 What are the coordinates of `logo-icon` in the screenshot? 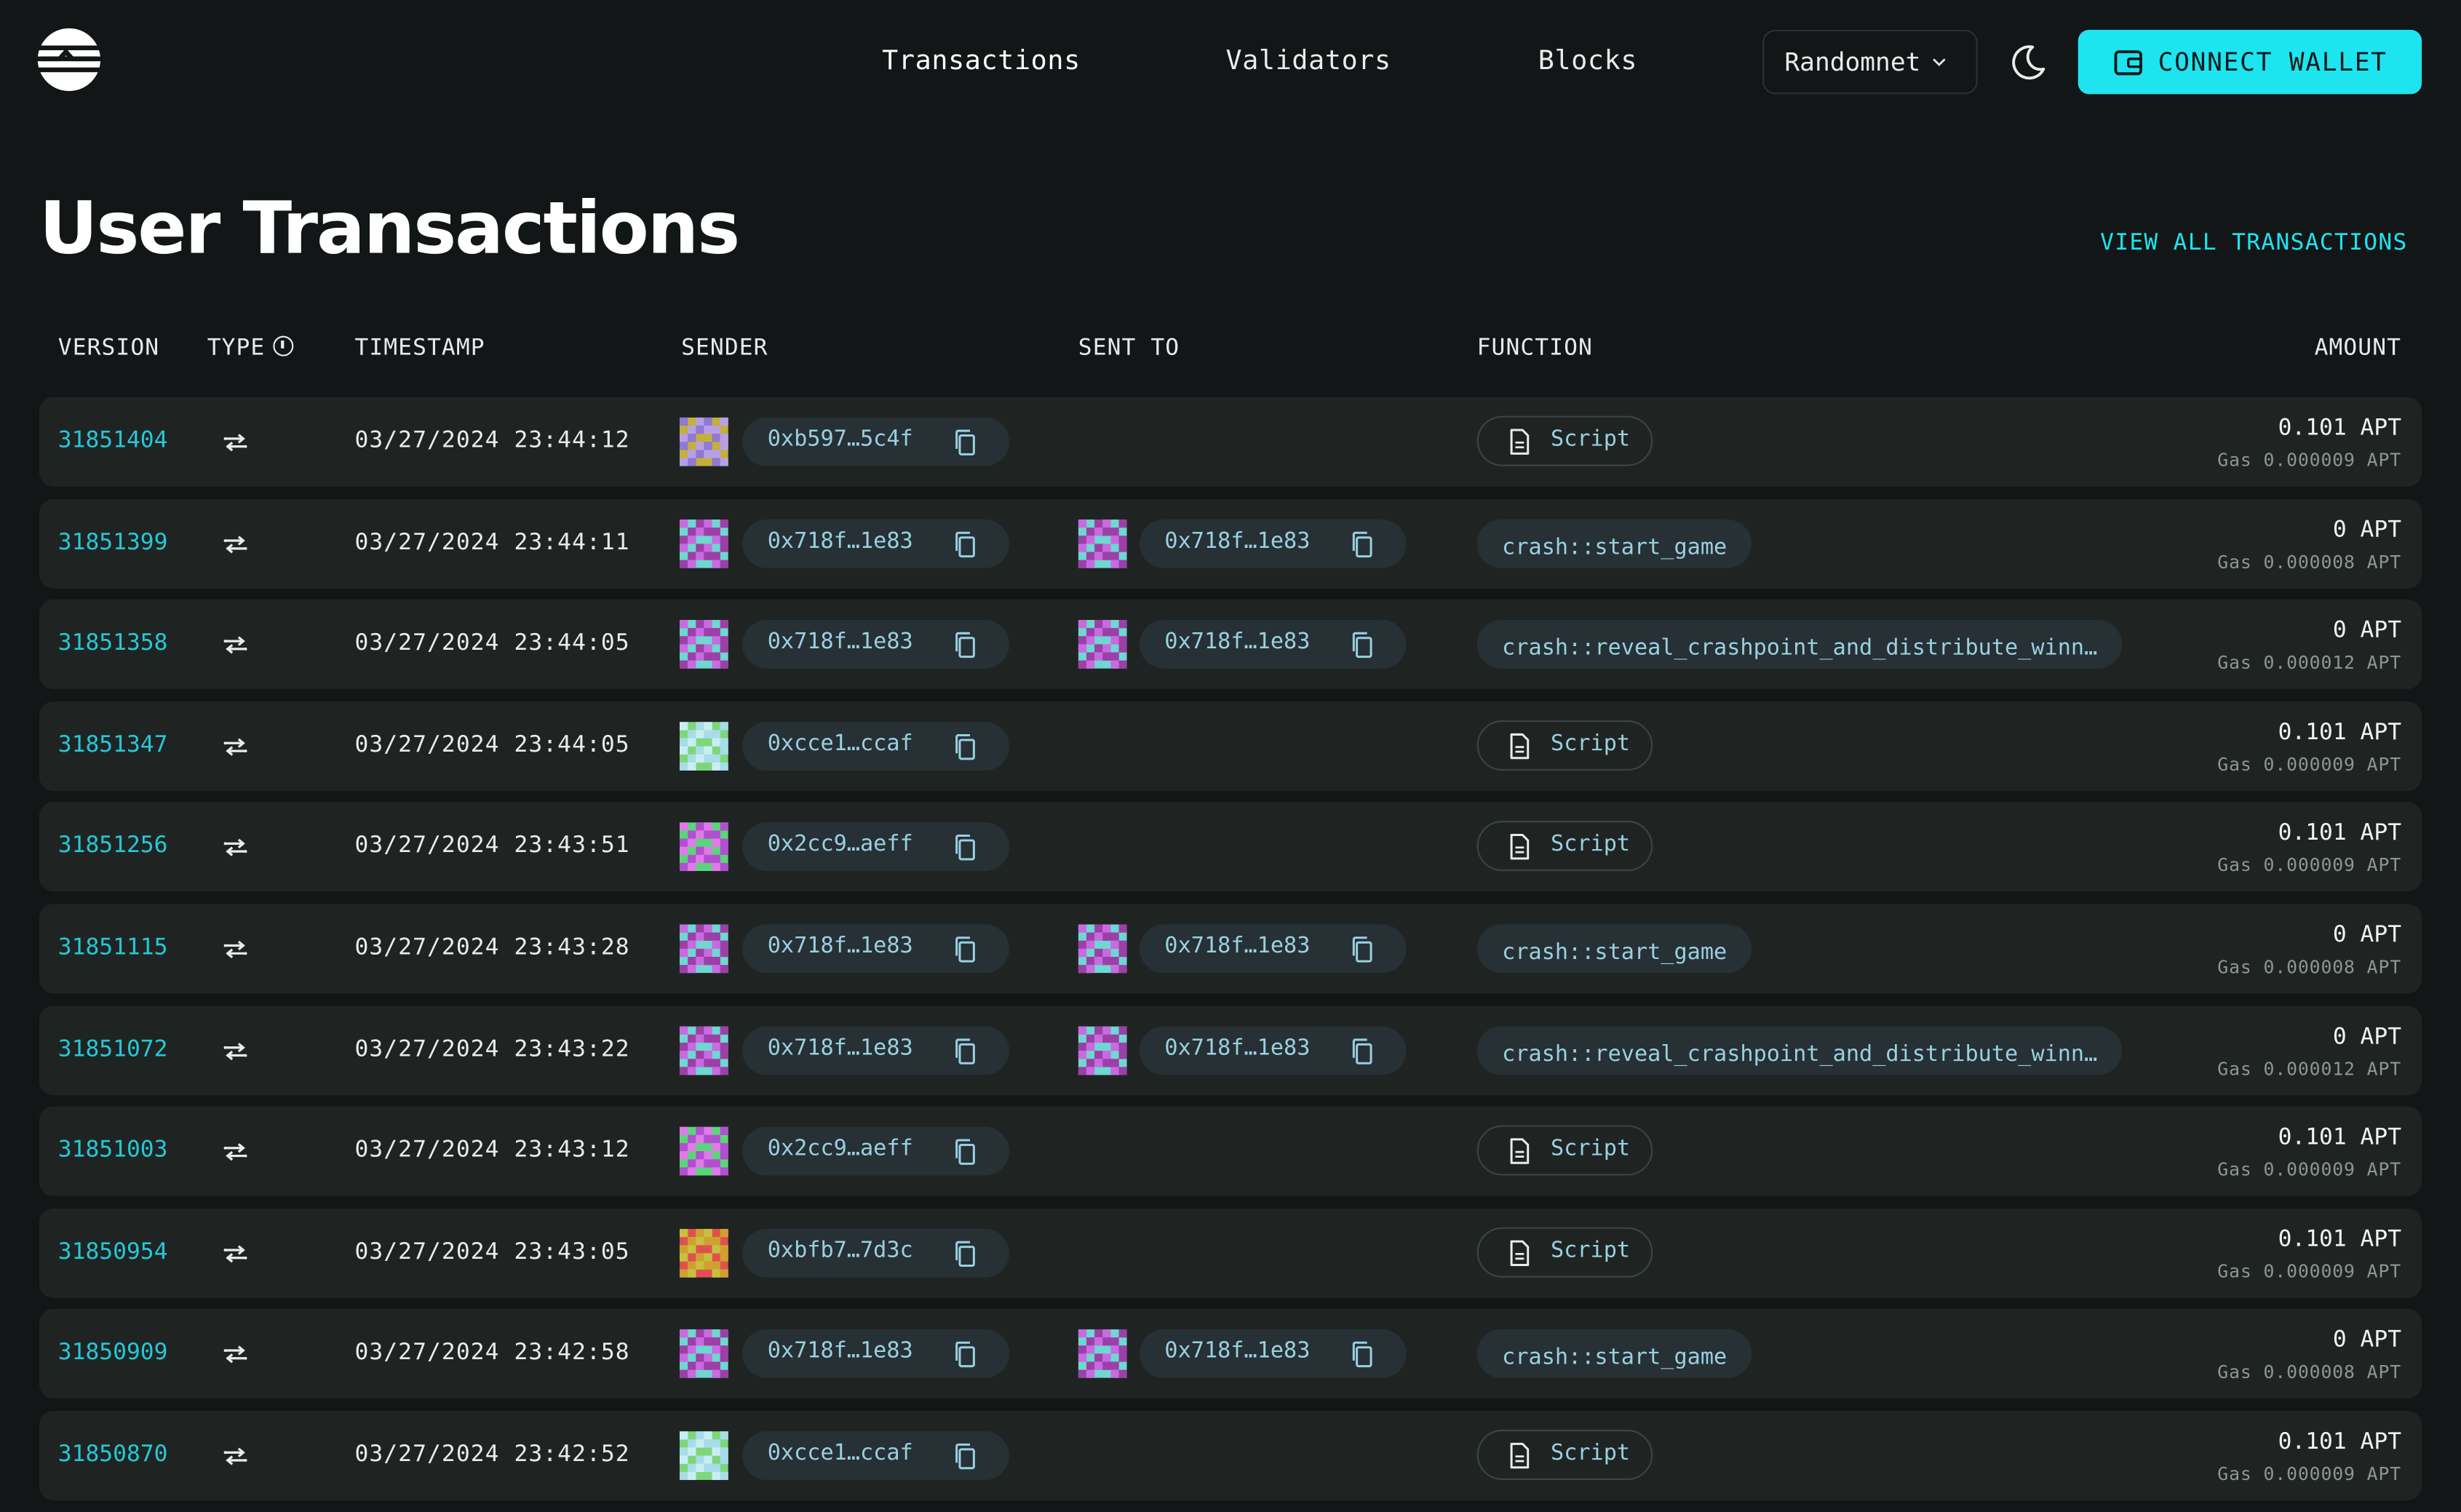 It's located at (69, 60).